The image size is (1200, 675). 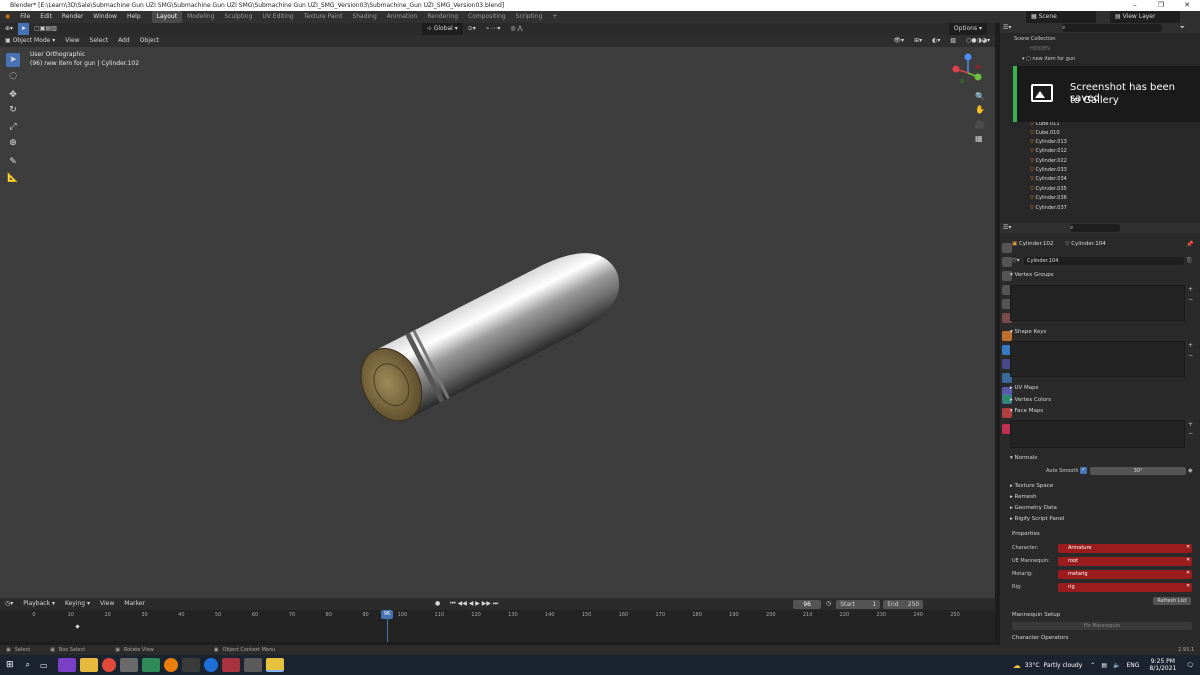 I want to click on face-maps-list, so click(x=1097, y=434).